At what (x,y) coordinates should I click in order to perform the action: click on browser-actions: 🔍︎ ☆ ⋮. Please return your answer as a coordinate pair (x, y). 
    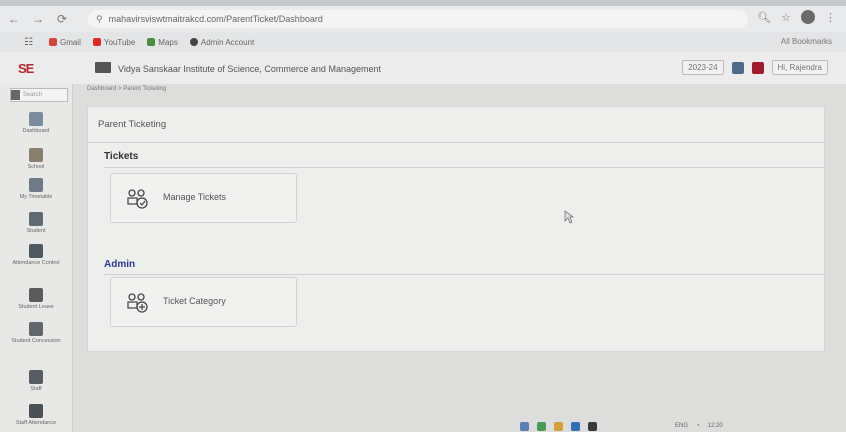
    Looking at the image, I should click on (796, 17).